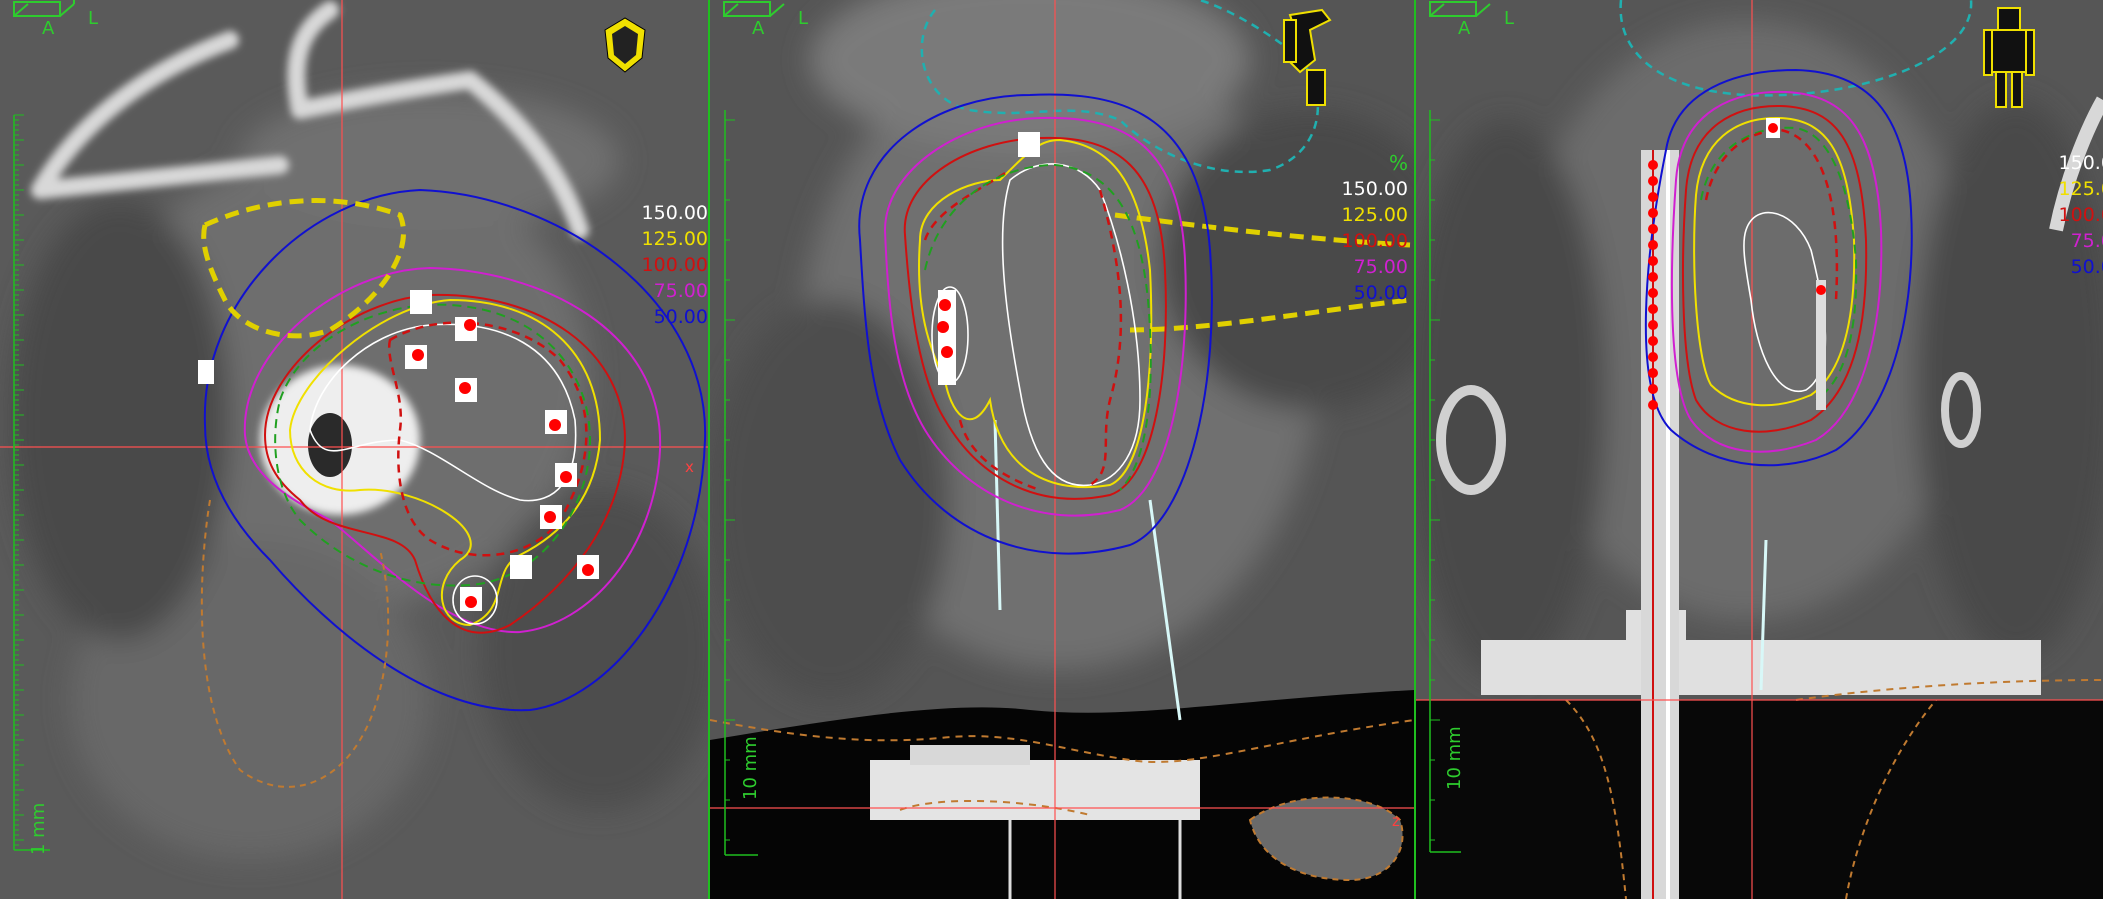  What do you see at coordinates (38, 828) in the screenshot?
I see `scale-bar-label: 1 mm` at bounding box center [38, 828].